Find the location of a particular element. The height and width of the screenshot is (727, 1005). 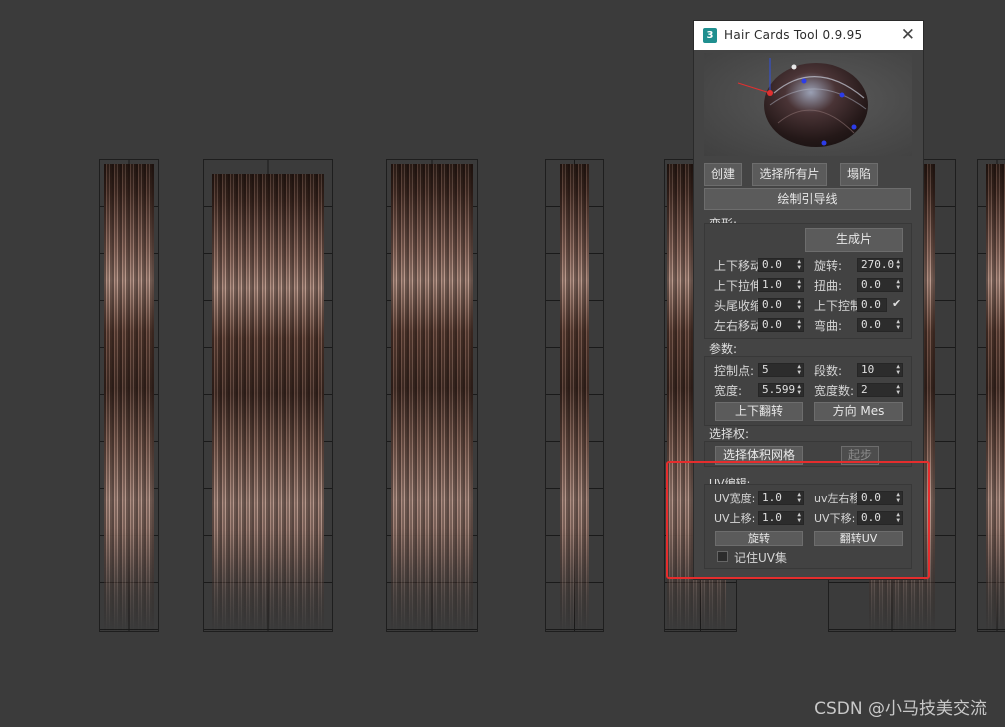

segments-spinner: 10 ▲ ▼ is located at coordinates (880, 370).